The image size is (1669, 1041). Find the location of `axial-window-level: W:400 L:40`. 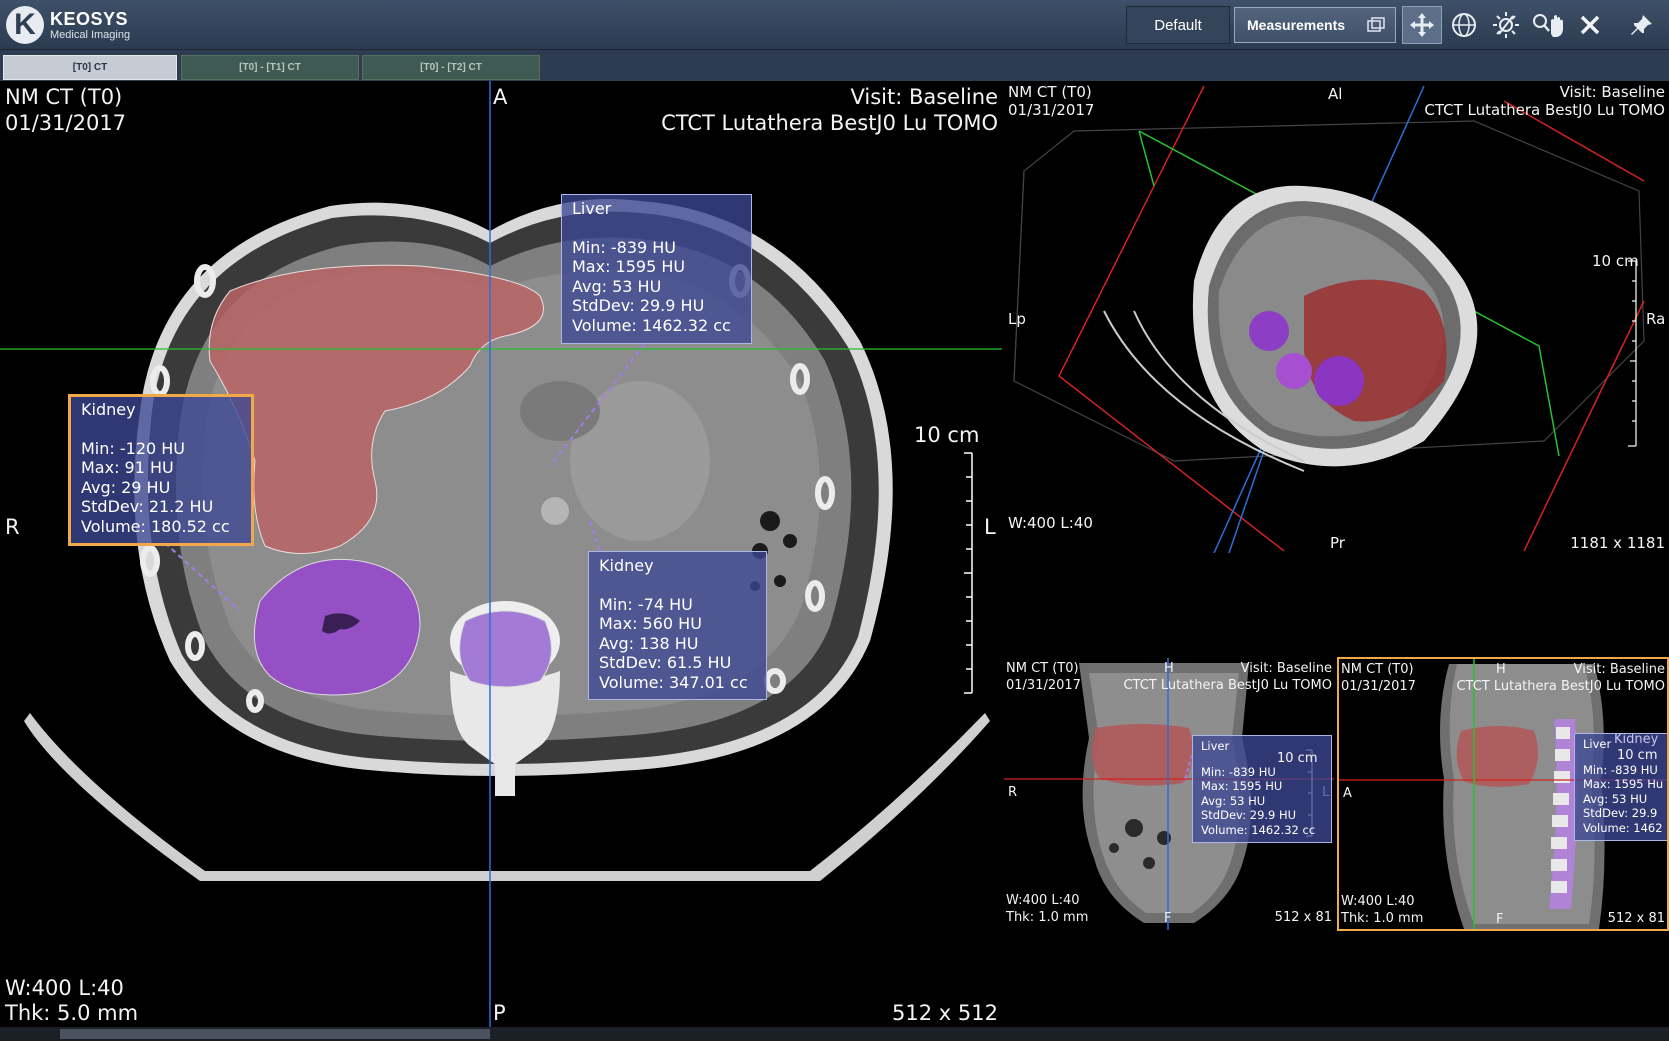

axial-window-level: W:400 L:40 is located at coordinates (64, 988).